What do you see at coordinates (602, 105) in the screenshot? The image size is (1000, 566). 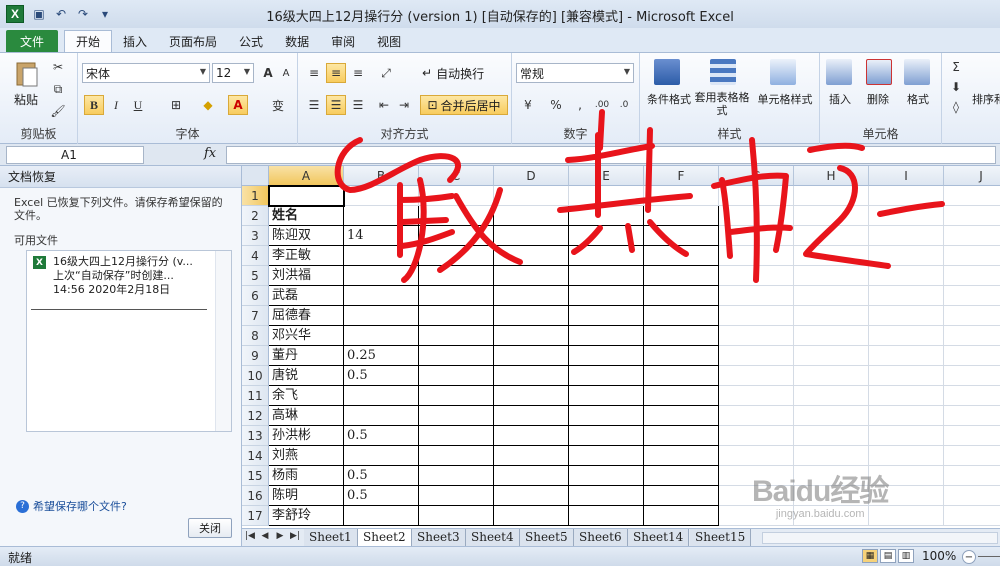 I see `increase-decimal-icon: .00` at bounding box center [602, 105].